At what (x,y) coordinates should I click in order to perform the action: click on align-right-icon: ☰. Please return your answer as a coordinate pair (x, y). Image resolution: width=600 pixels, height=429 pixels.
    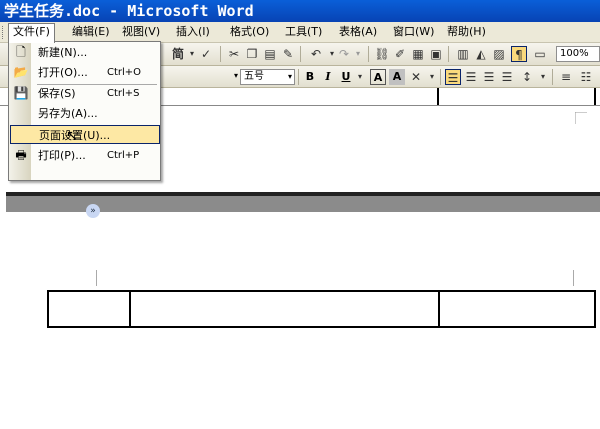
    Looking at the image, I should click on (489, 77).